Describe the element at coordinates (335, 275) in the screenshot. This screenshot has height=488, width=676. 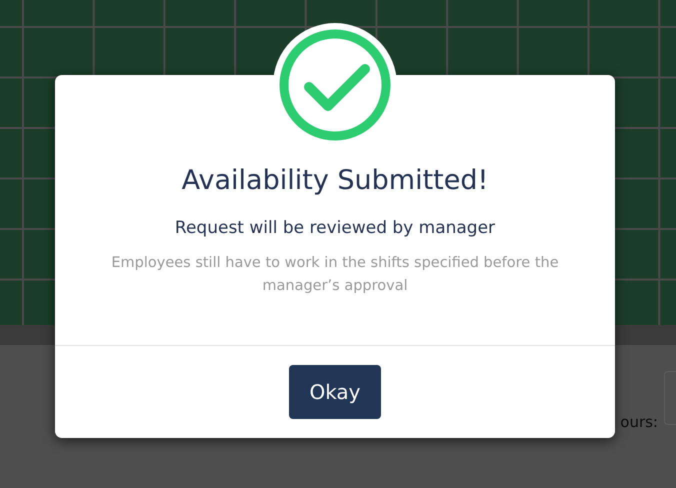
I see `dialog-message: Employees still have to work in the shifts specified before the manager’s approval` at that location.